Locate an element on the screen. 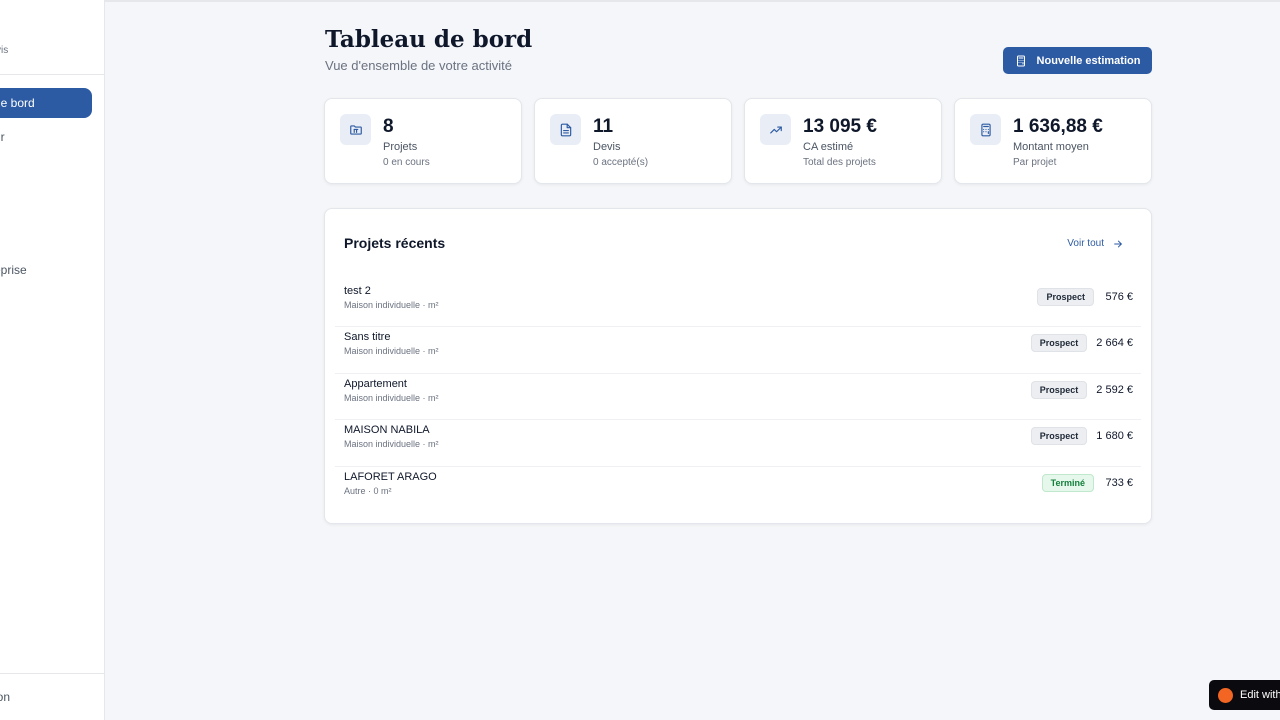  stat-label: CA estimé is located at coordinates (828, 147).